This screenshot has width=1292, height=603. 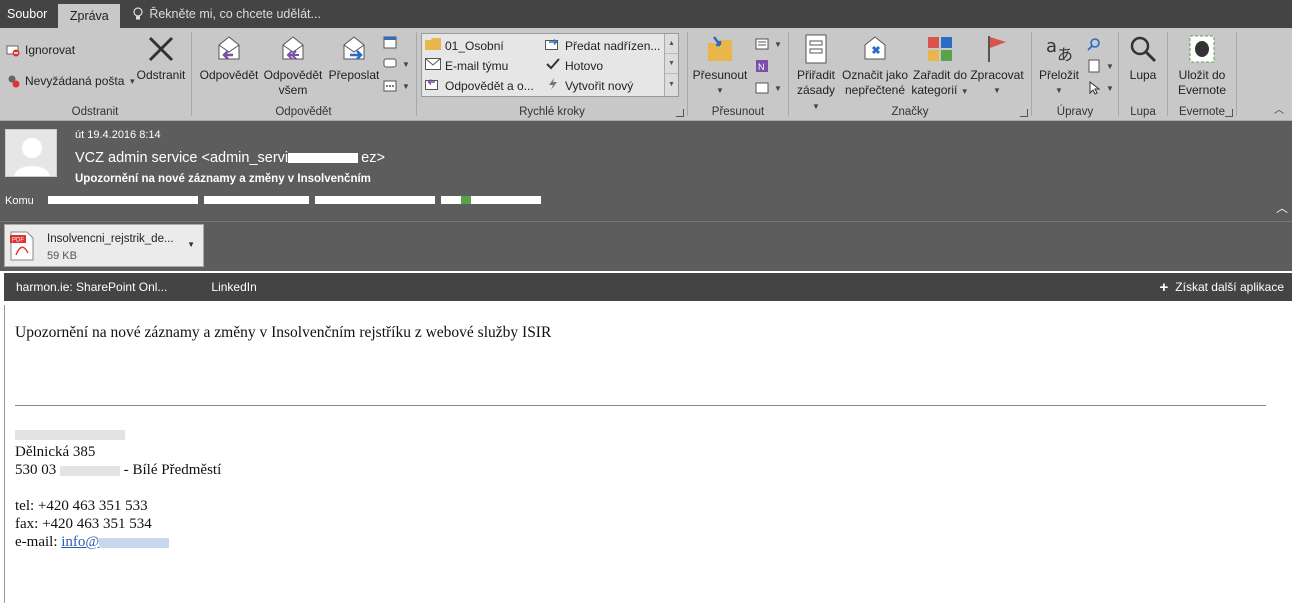 What do you see at coordinates (293, 75) in the screenshot?
I see `reply-all-label-1: Odpovědět` at bounding box center [293, 75].